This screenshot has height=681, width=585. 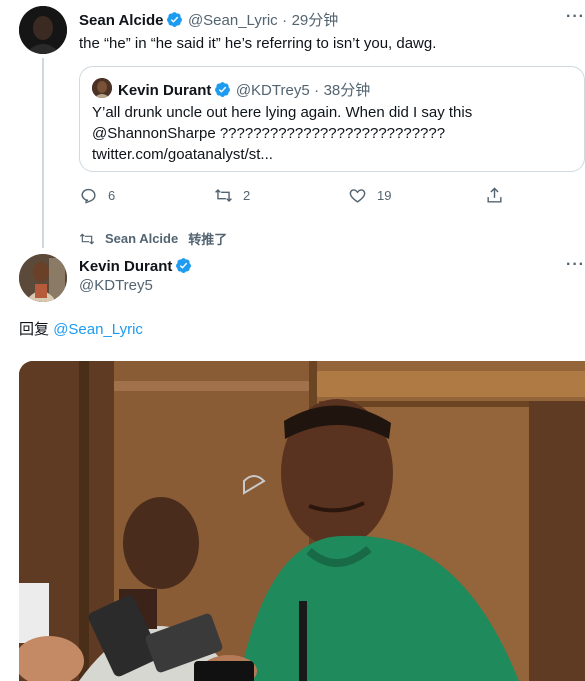 What do you see at coordinates (121, 20) in the screenshot?
I see `tweet1-author-name: Sean Alcide` at bounding box center [121, 20].